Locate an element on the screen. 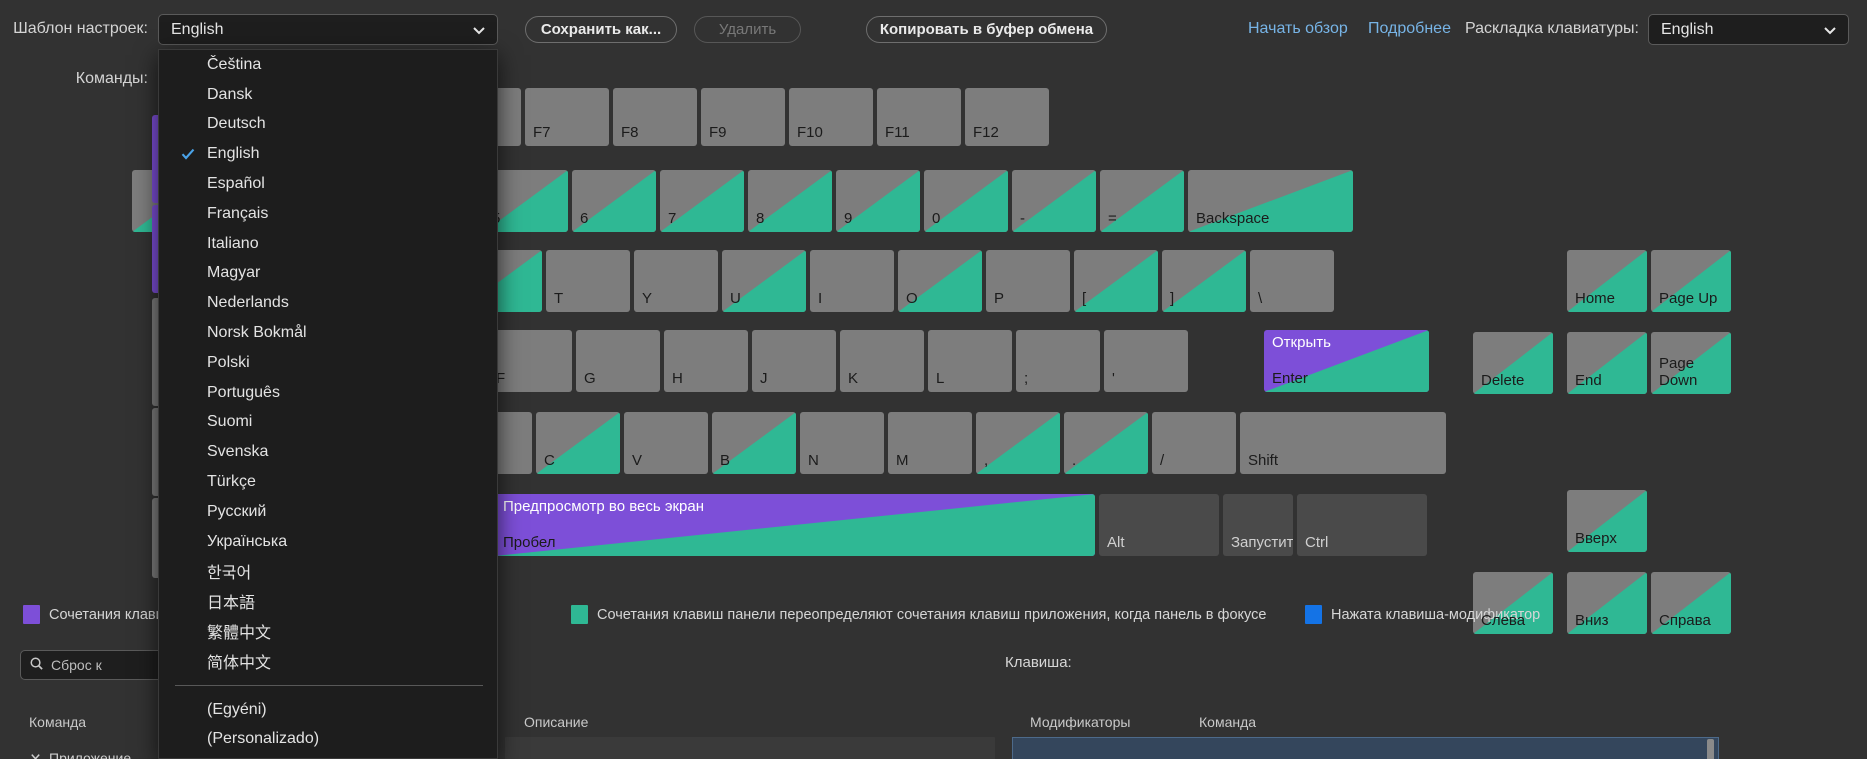 This screenshot has width=1867, height=759. dropdown-item-magyar: Magyar is located at coordinates (328, 274).